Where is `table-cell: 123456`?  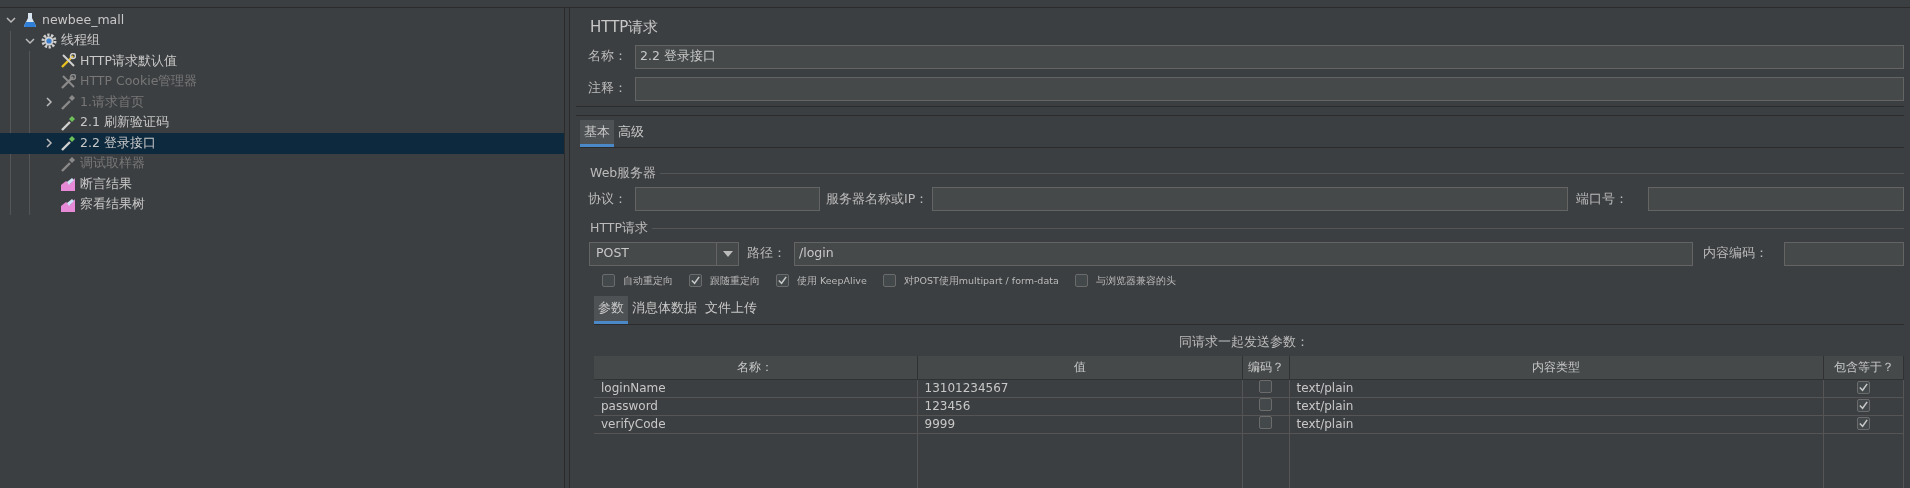 table-cell: 123456 is located at coordinates (1079, 406).